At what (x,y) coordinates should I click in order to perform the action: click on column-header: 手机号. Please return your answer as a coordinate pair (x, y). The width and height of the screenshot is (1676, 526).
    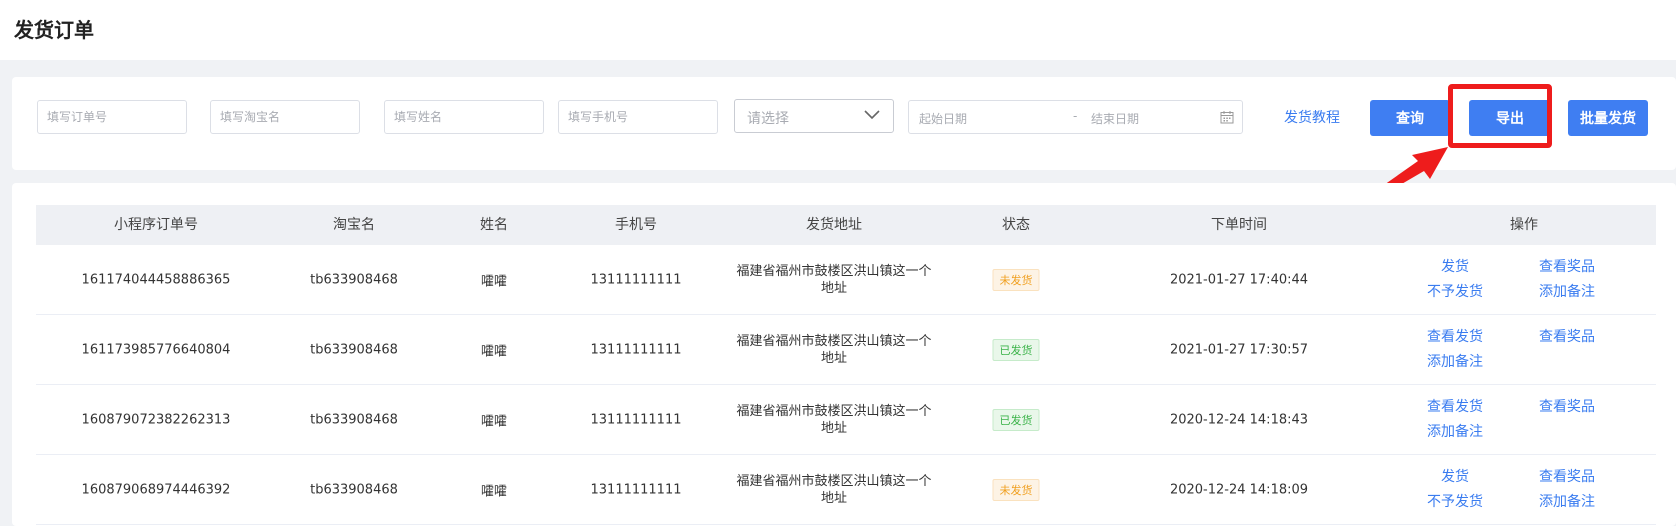
    Looking at the image, I should click on (636, 225).